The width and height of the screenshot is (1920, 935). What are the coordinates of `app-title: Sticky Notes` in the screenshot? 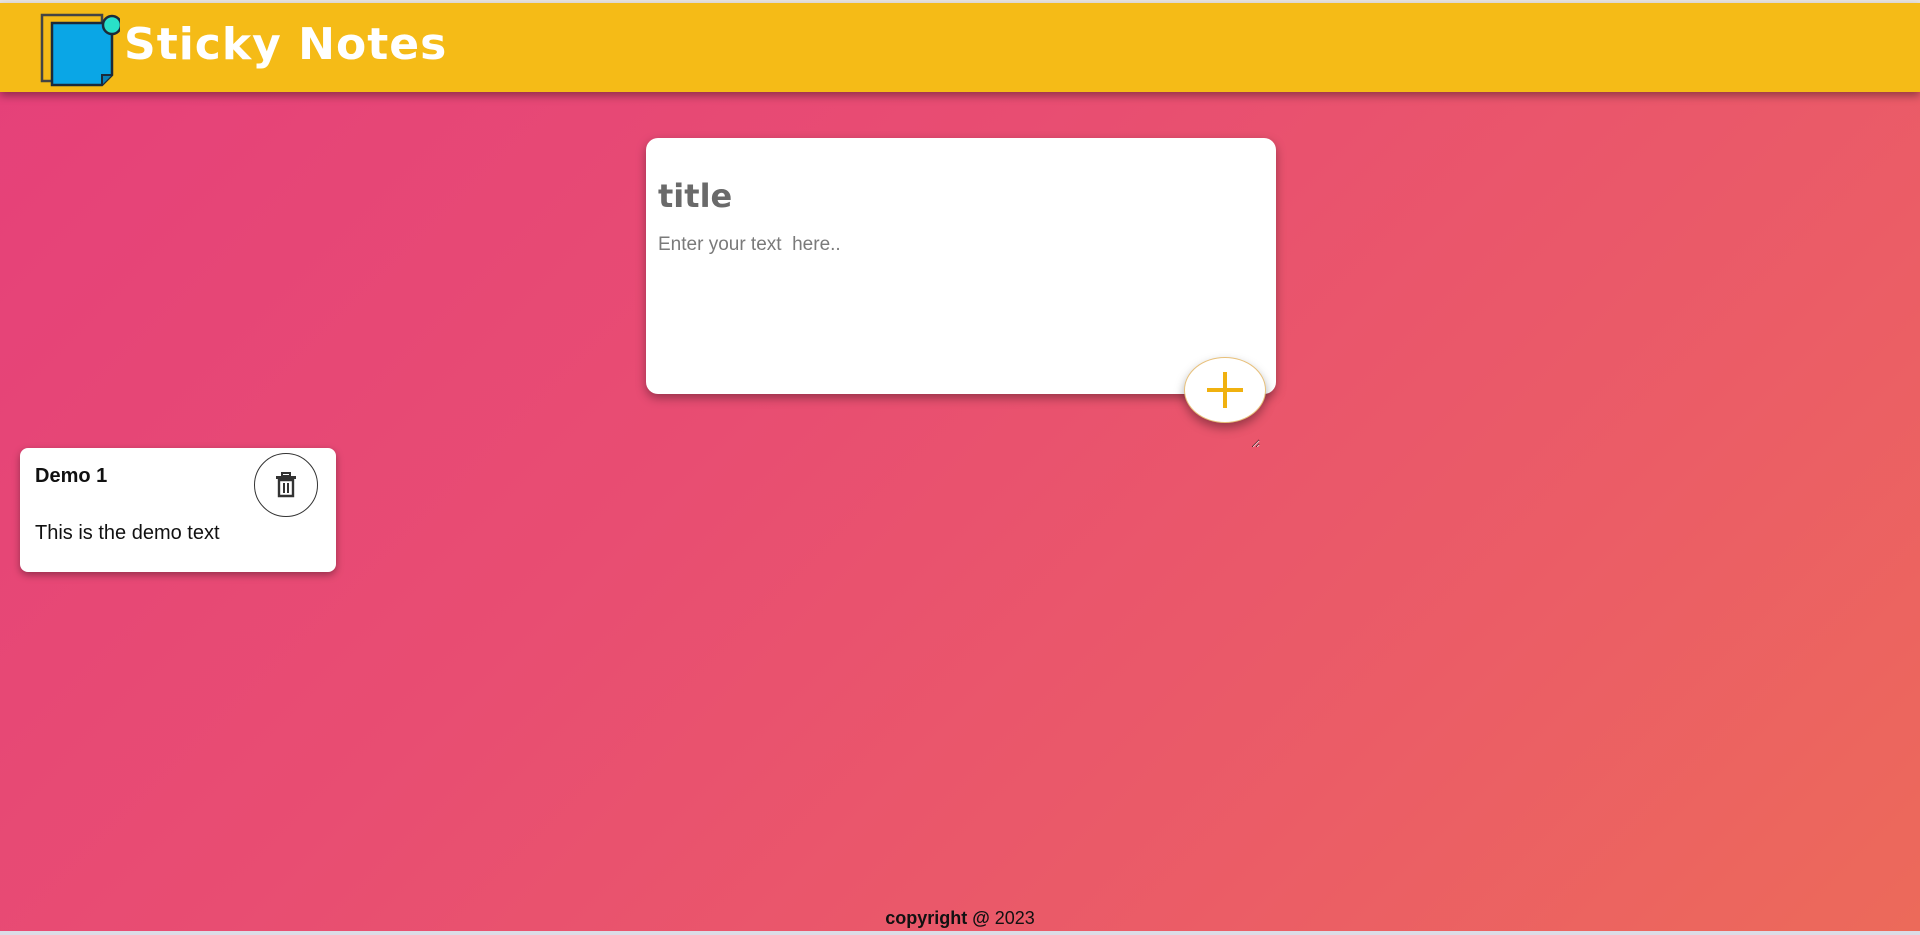 It's located at (286, 44).